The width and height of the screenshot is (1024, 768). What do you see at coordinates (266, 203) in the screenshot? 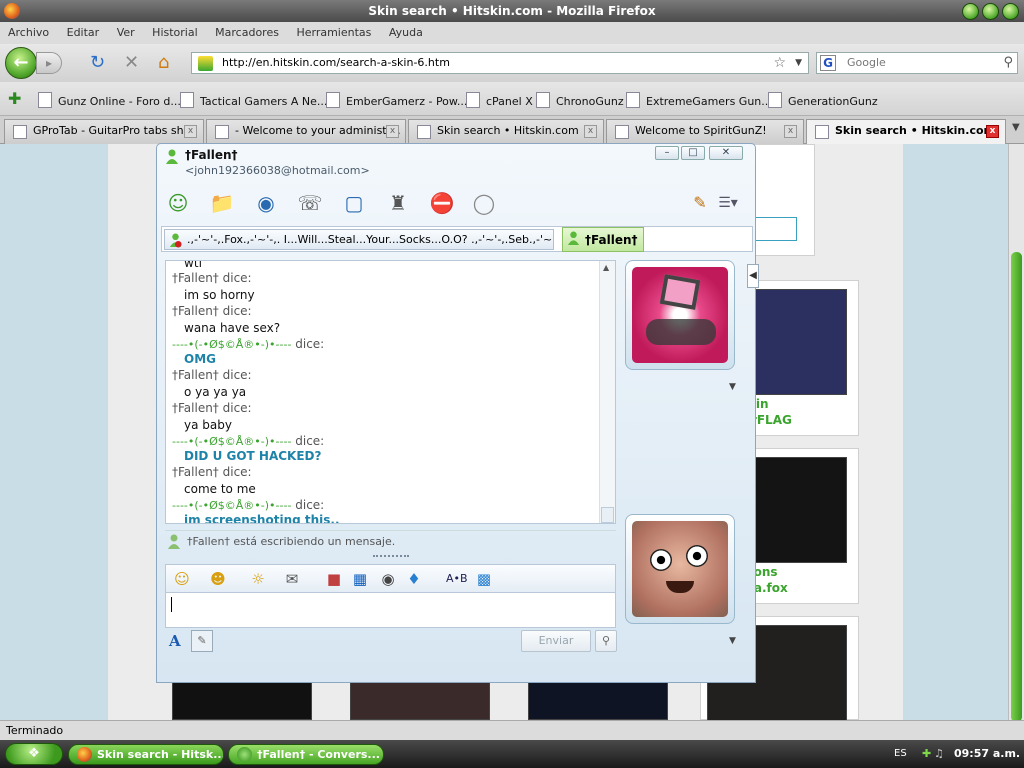
I see `webcam-icon: ◉` at bounding box center [266, 203].